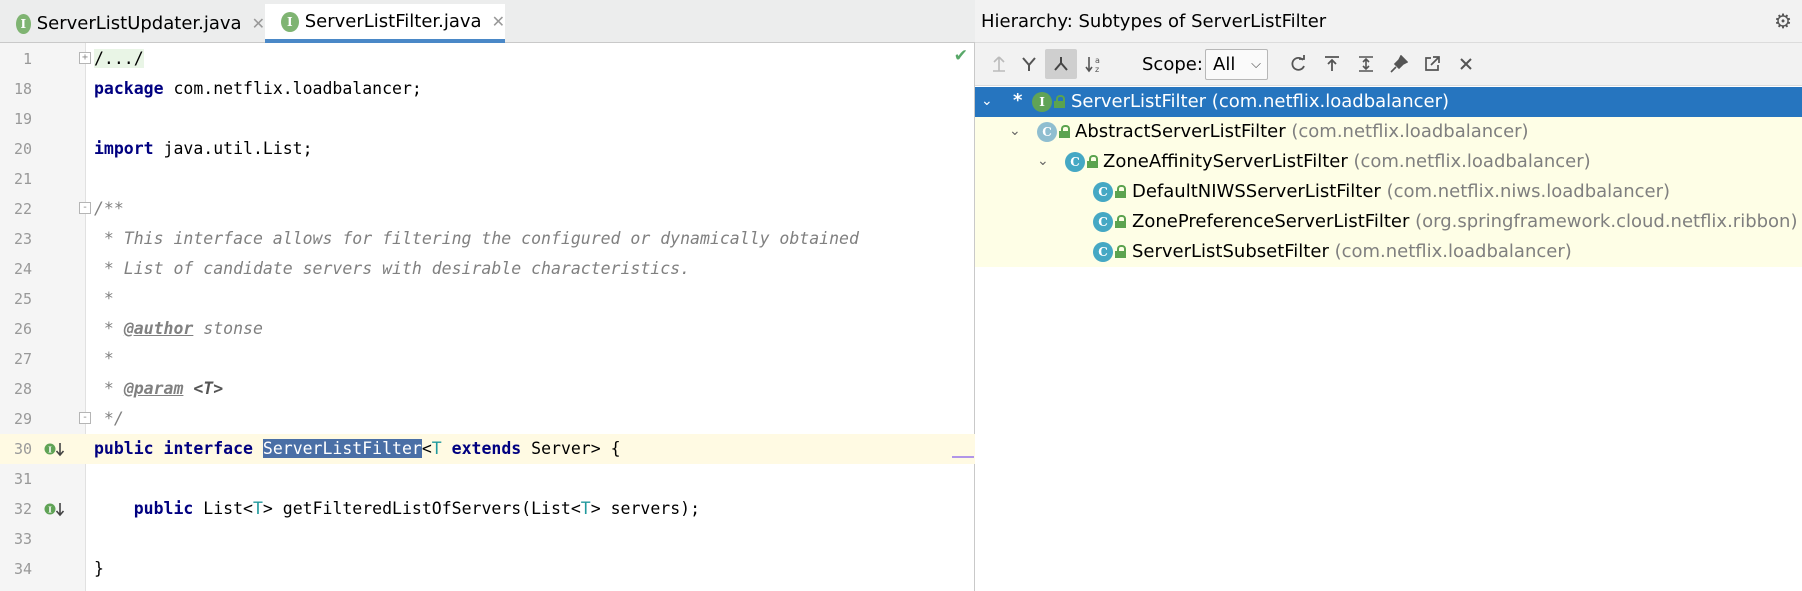 The width and height of the screenshot is (1802, 591). Describe the element at coordinates (342, 448) in the screenshot. I see `selected-identifier: ServerListFilter` at that location.